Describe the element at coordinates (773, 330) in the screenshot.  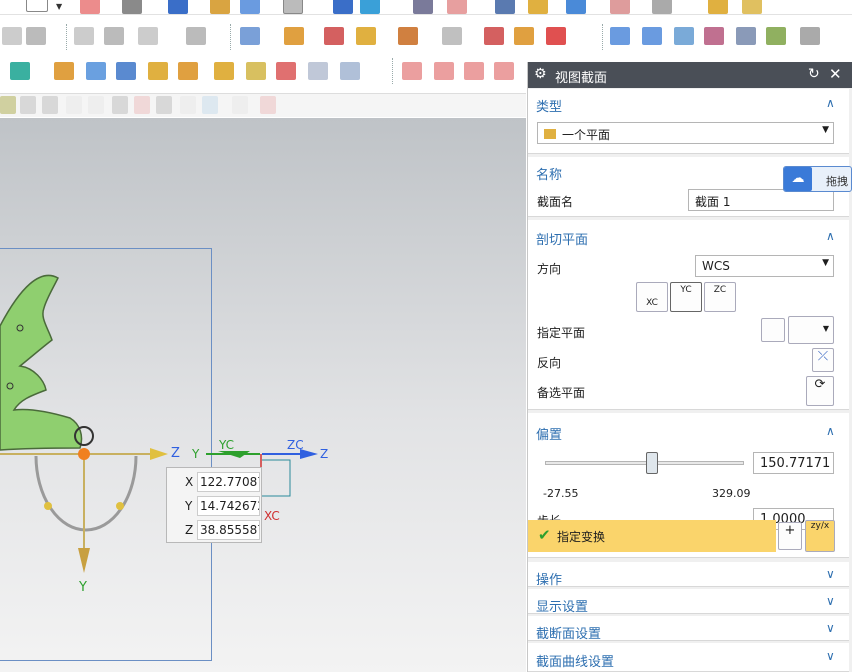
I see `plane-select-icon` at that location.